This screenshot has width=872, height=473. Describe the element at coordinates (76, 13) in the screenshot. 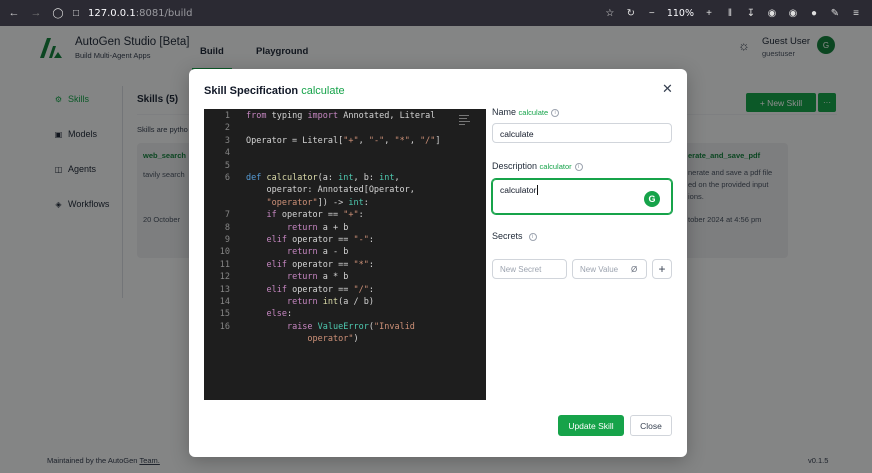

I see `page-icon: □` at that location.